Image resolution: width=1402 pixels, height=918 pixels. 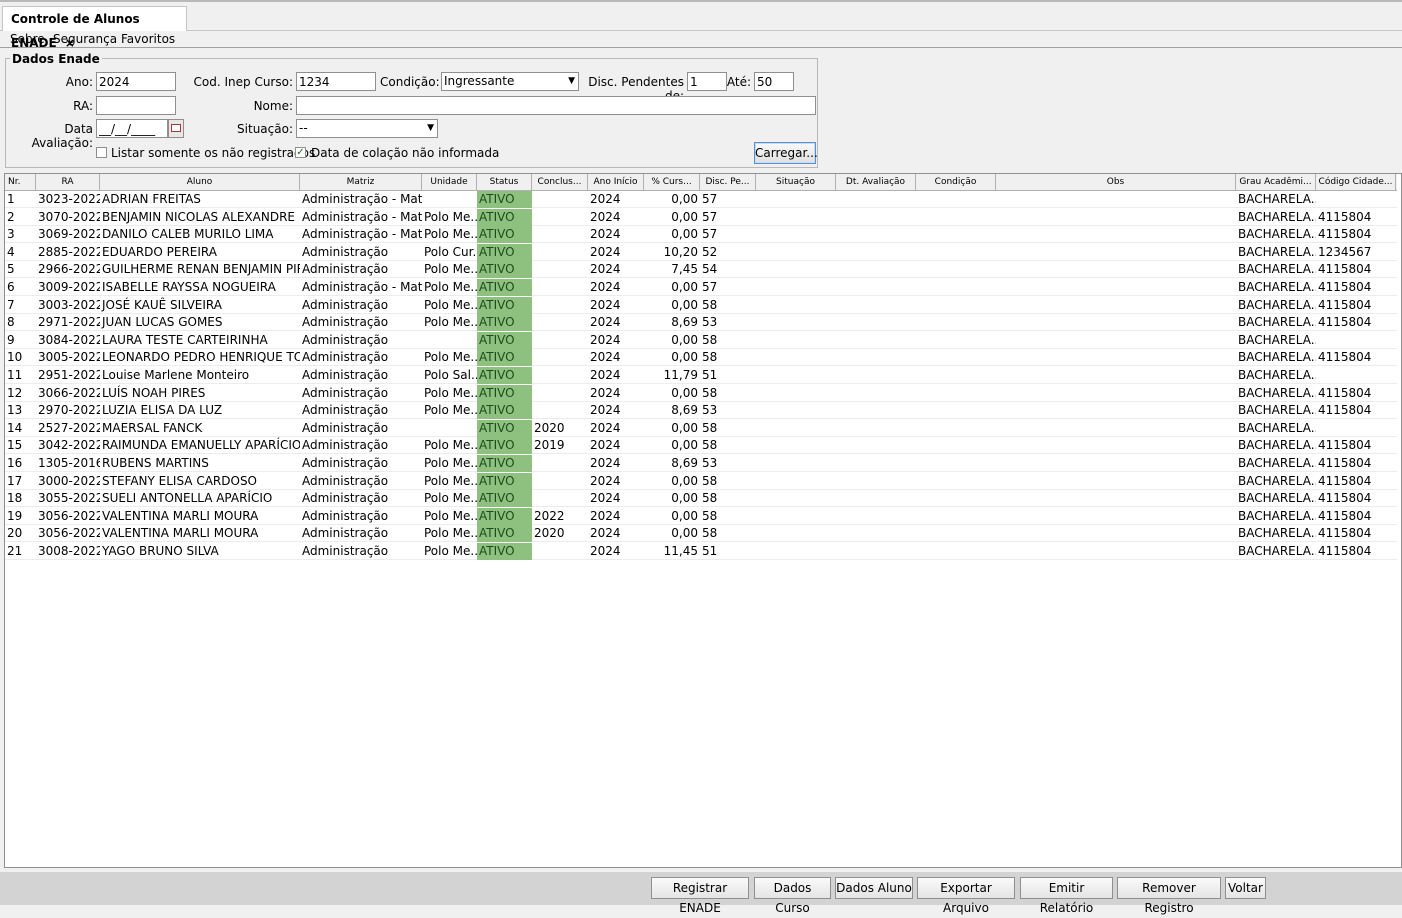 What do you see at coordinates (69, 269) in the screenshot?
I see `cell-ra: 2966-2022` at bounding box center [69, 269].